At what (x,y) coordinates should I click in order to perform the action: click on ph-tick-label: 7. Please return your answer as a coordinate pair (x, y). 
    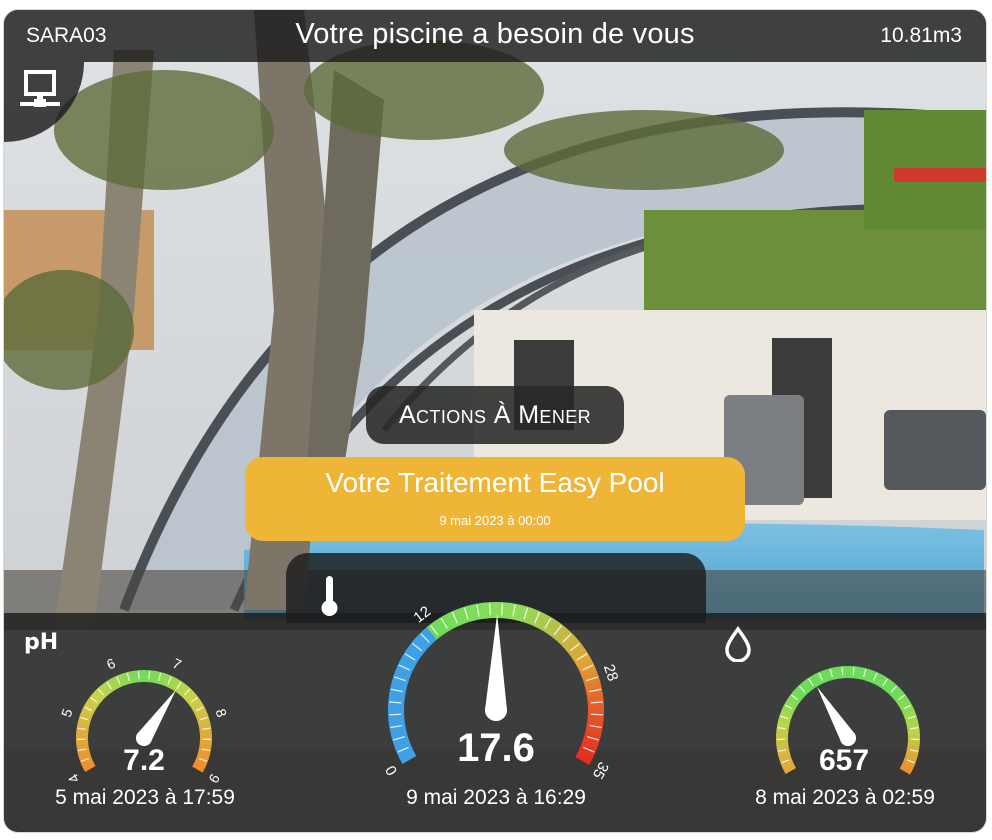
    Looking at the image, I should click on (177, 664).